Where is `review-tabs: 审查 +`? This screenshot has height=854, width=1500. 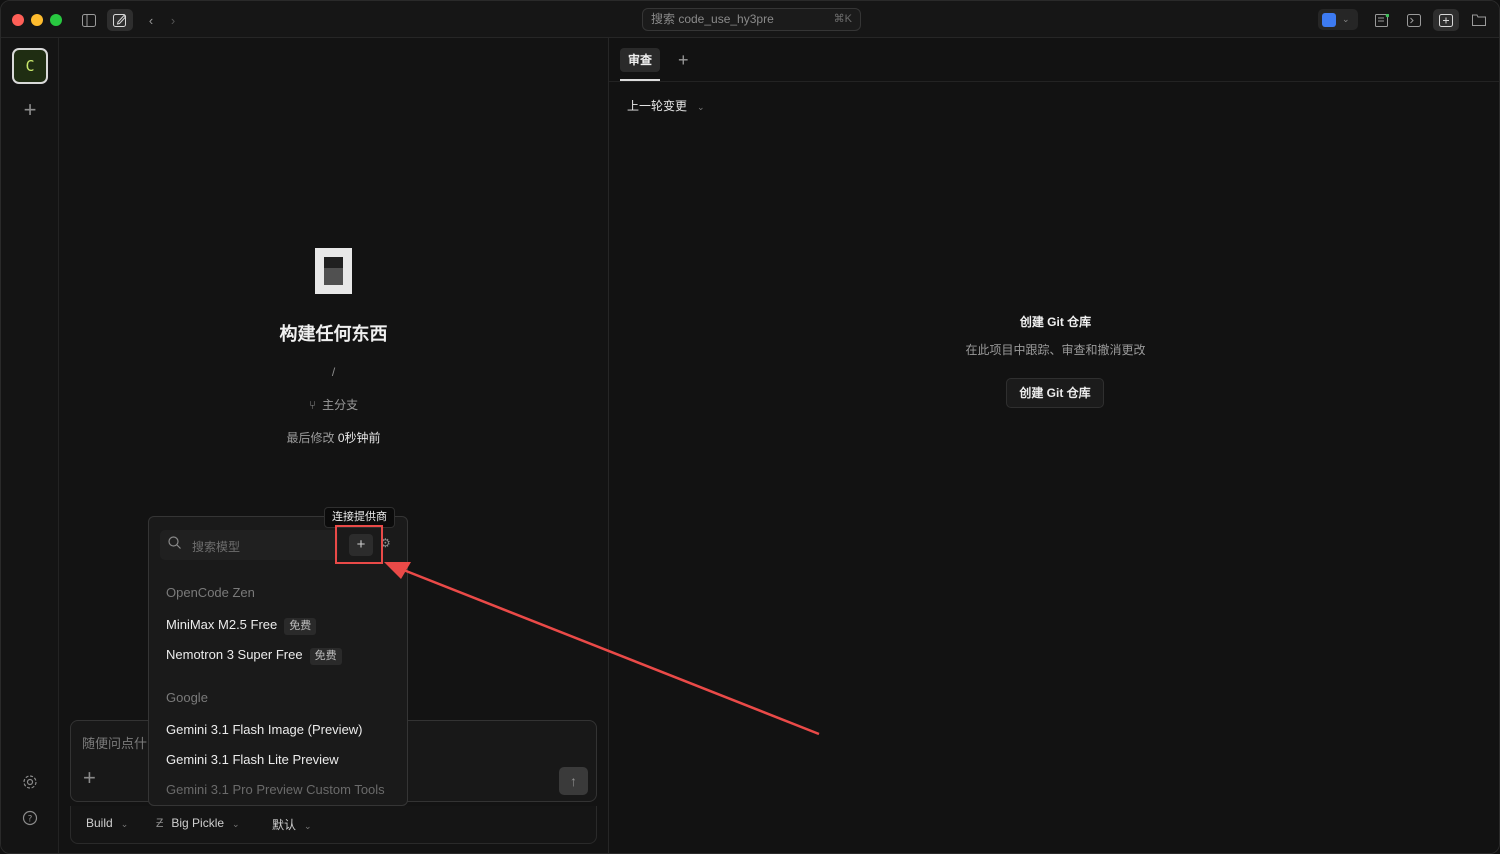
review-tabs: 审查 + is located at coordinates (1054, 60).